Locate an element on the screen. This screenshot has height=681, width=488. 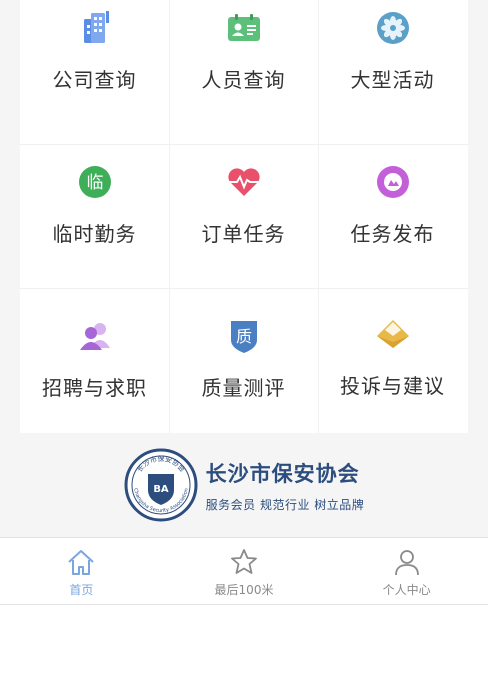
recruit-people-icon is located at coordinates (95, 336).